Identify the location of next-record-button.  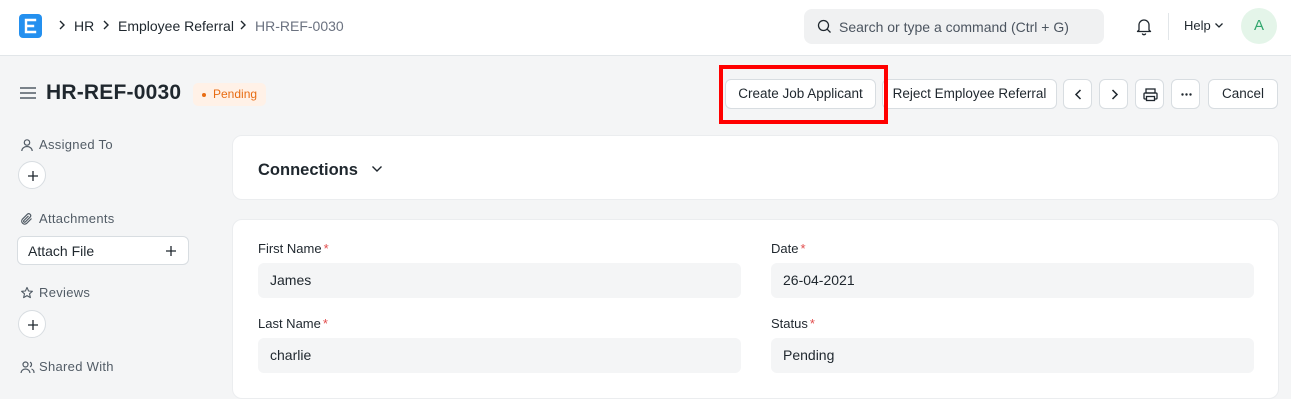
(1113, 94).